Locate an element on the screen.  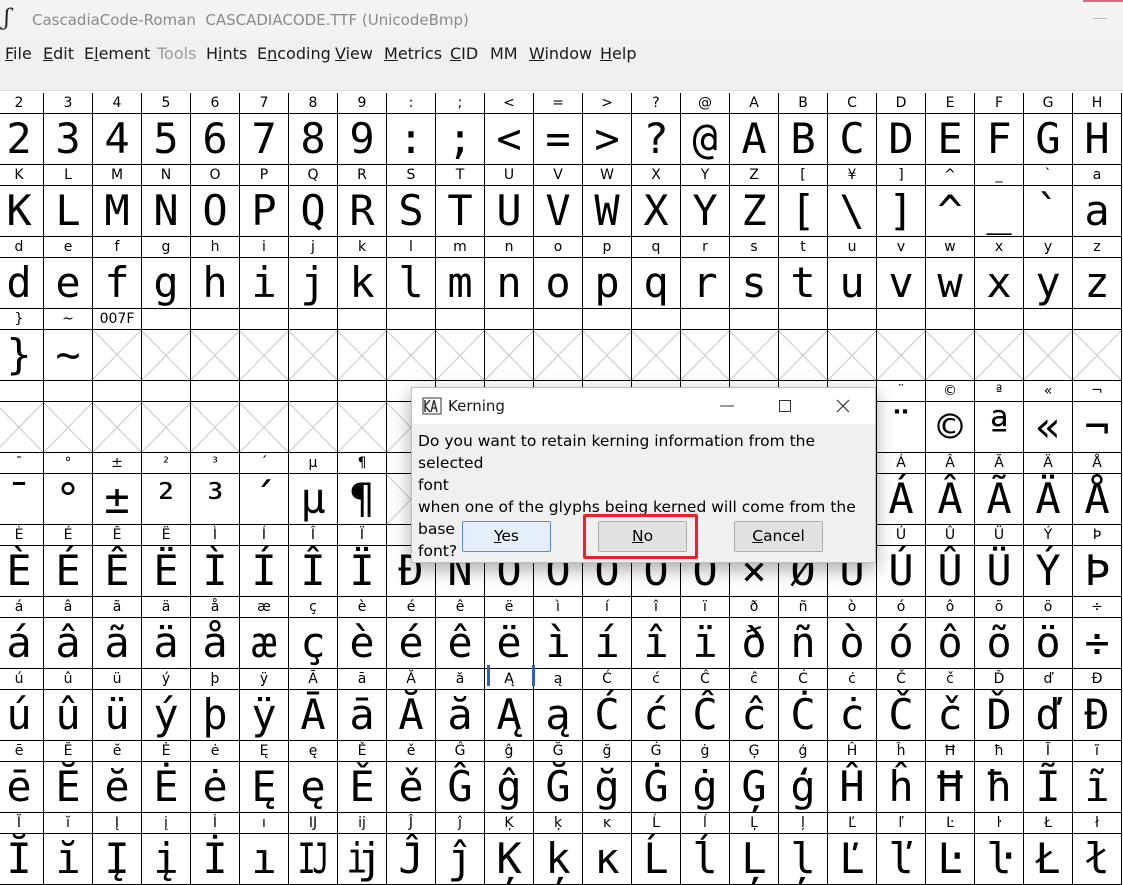
glyph-cell: AA is located at coordinates (754, 129).